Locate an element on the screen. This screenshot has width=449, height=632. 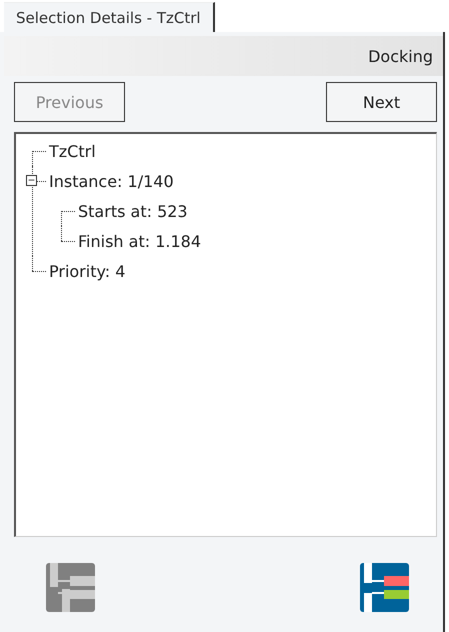
tree-item: Starts at: 523 is located at coordinates (133, 211).